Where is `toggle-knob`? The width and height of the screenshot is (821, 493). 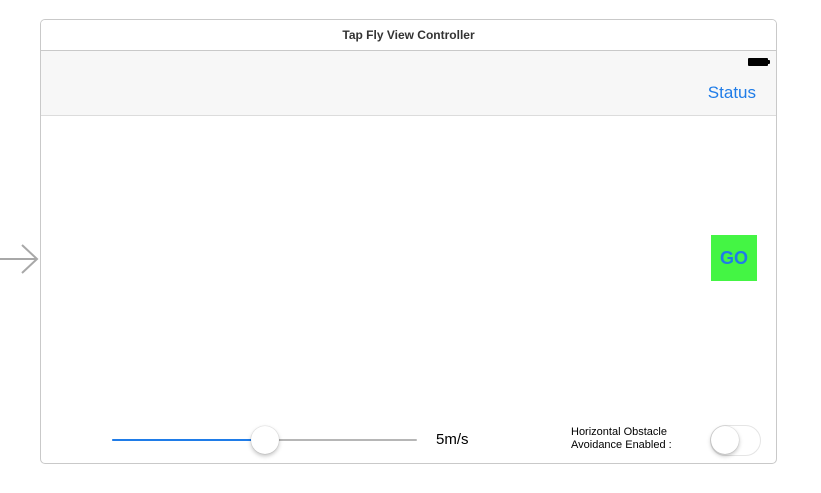 toggle-knob is located at coordinates (725, 440).